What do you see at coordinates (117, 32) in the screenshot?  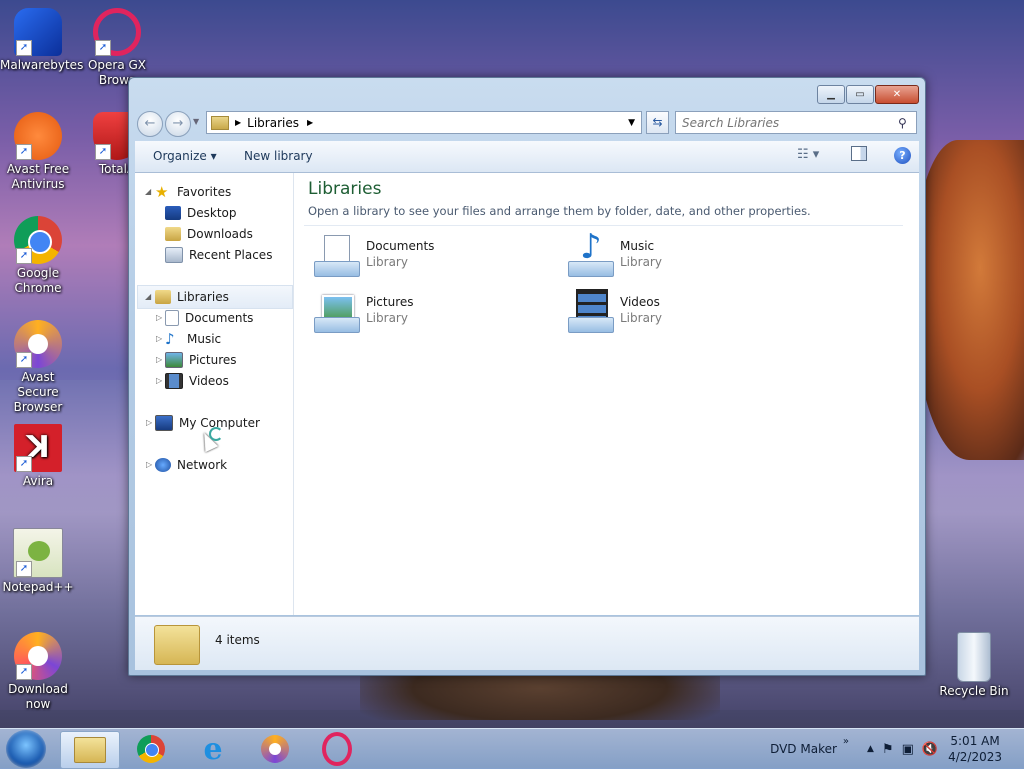 I see `opera-gx-icon: ➚` at bounding box center [117, 32].